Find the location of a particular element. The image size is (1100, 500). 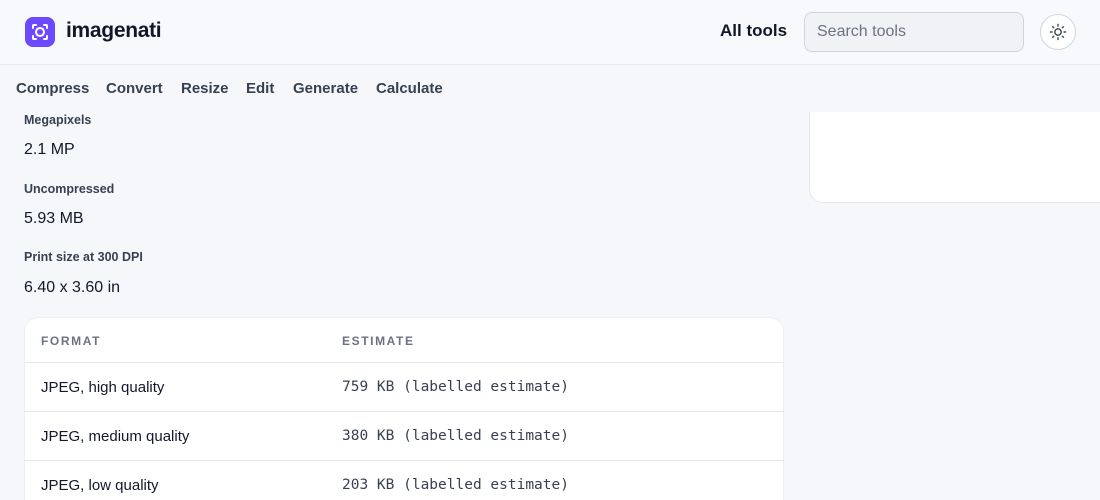

side-panel-card is located at coordinates (954, 157).